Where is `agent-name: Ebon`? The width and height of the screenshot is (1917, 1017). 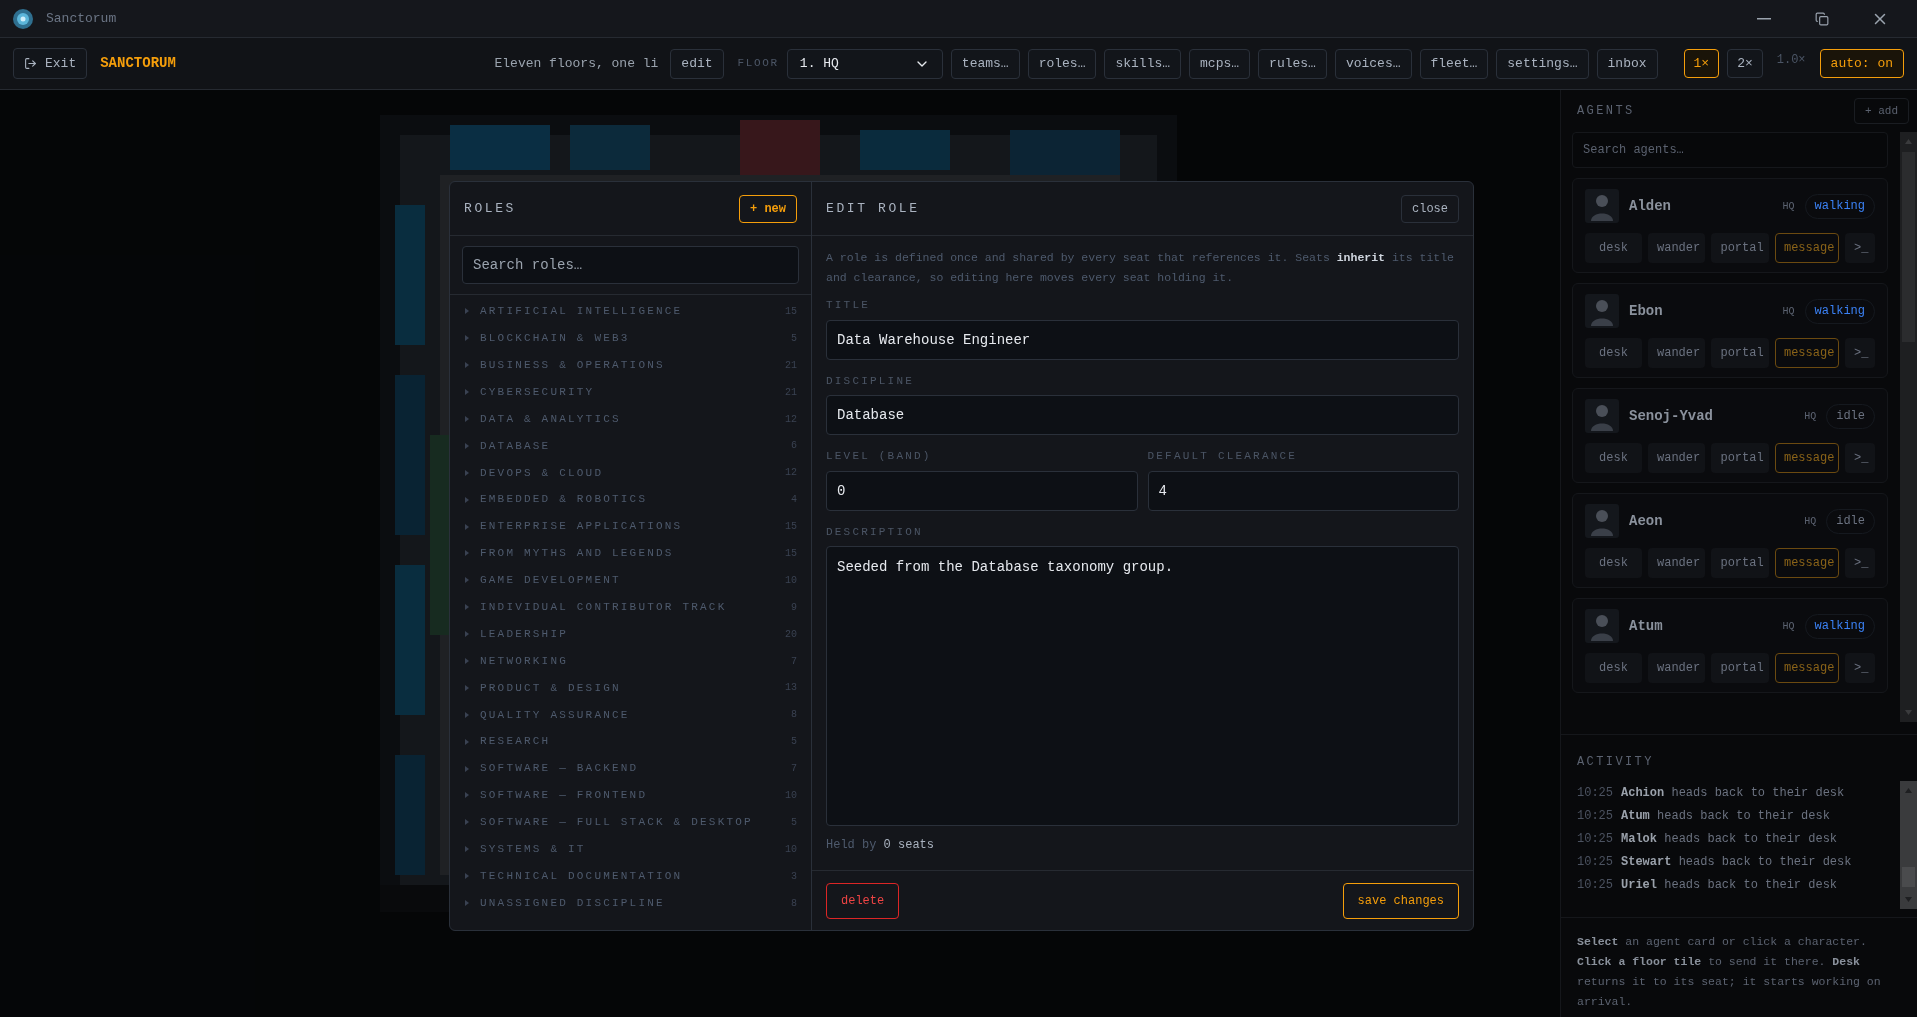
agent-name: Ebon is located at coordinates (1646, 311).